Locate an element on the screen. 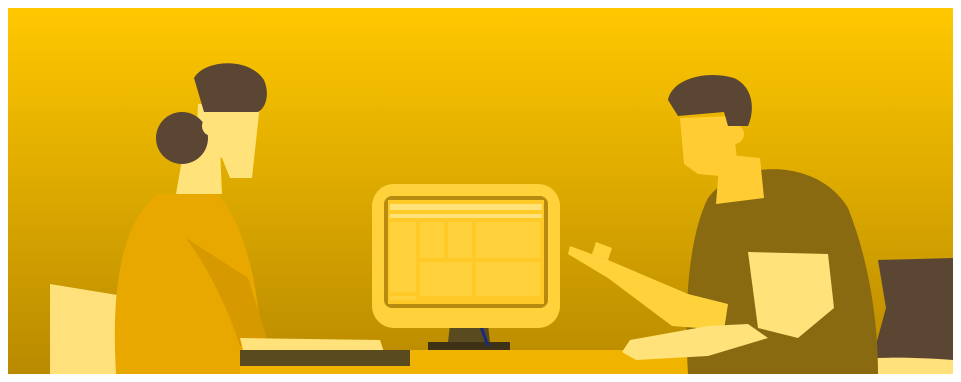 The height and width of the screenshot is (382, 961). right-person-ear is located at coordinates (734, 134).